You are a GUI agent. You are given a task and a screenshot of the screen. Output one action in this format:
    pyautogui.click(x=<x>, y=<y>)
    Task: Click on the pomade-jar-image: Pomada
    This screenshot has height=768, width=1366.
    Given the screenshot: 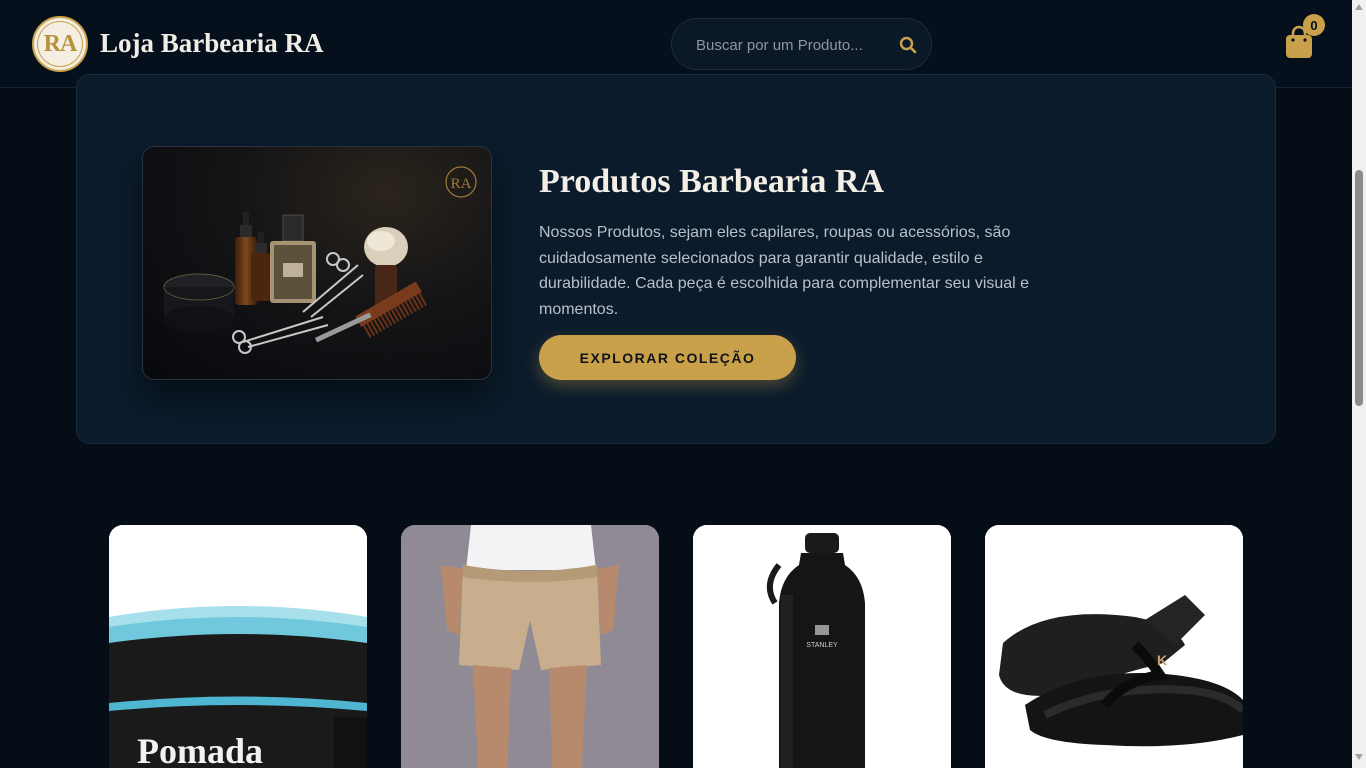 What is the action you would take?
    pyautogui.click(x=238, y=646)
    